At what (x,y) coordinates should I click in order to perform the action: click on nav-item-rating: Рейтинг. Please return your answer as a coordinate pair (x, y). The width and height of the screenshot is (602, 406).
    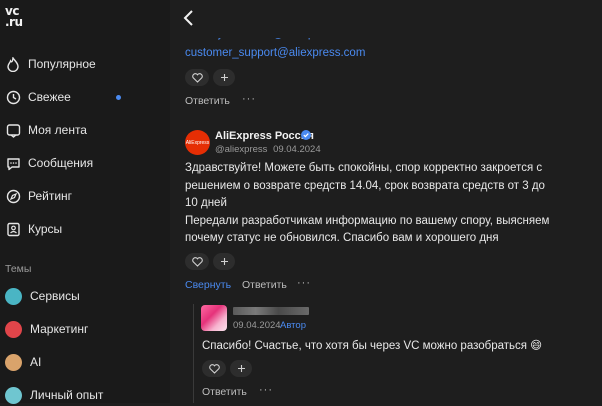
    Looking at the image, I should click on (38, 196).